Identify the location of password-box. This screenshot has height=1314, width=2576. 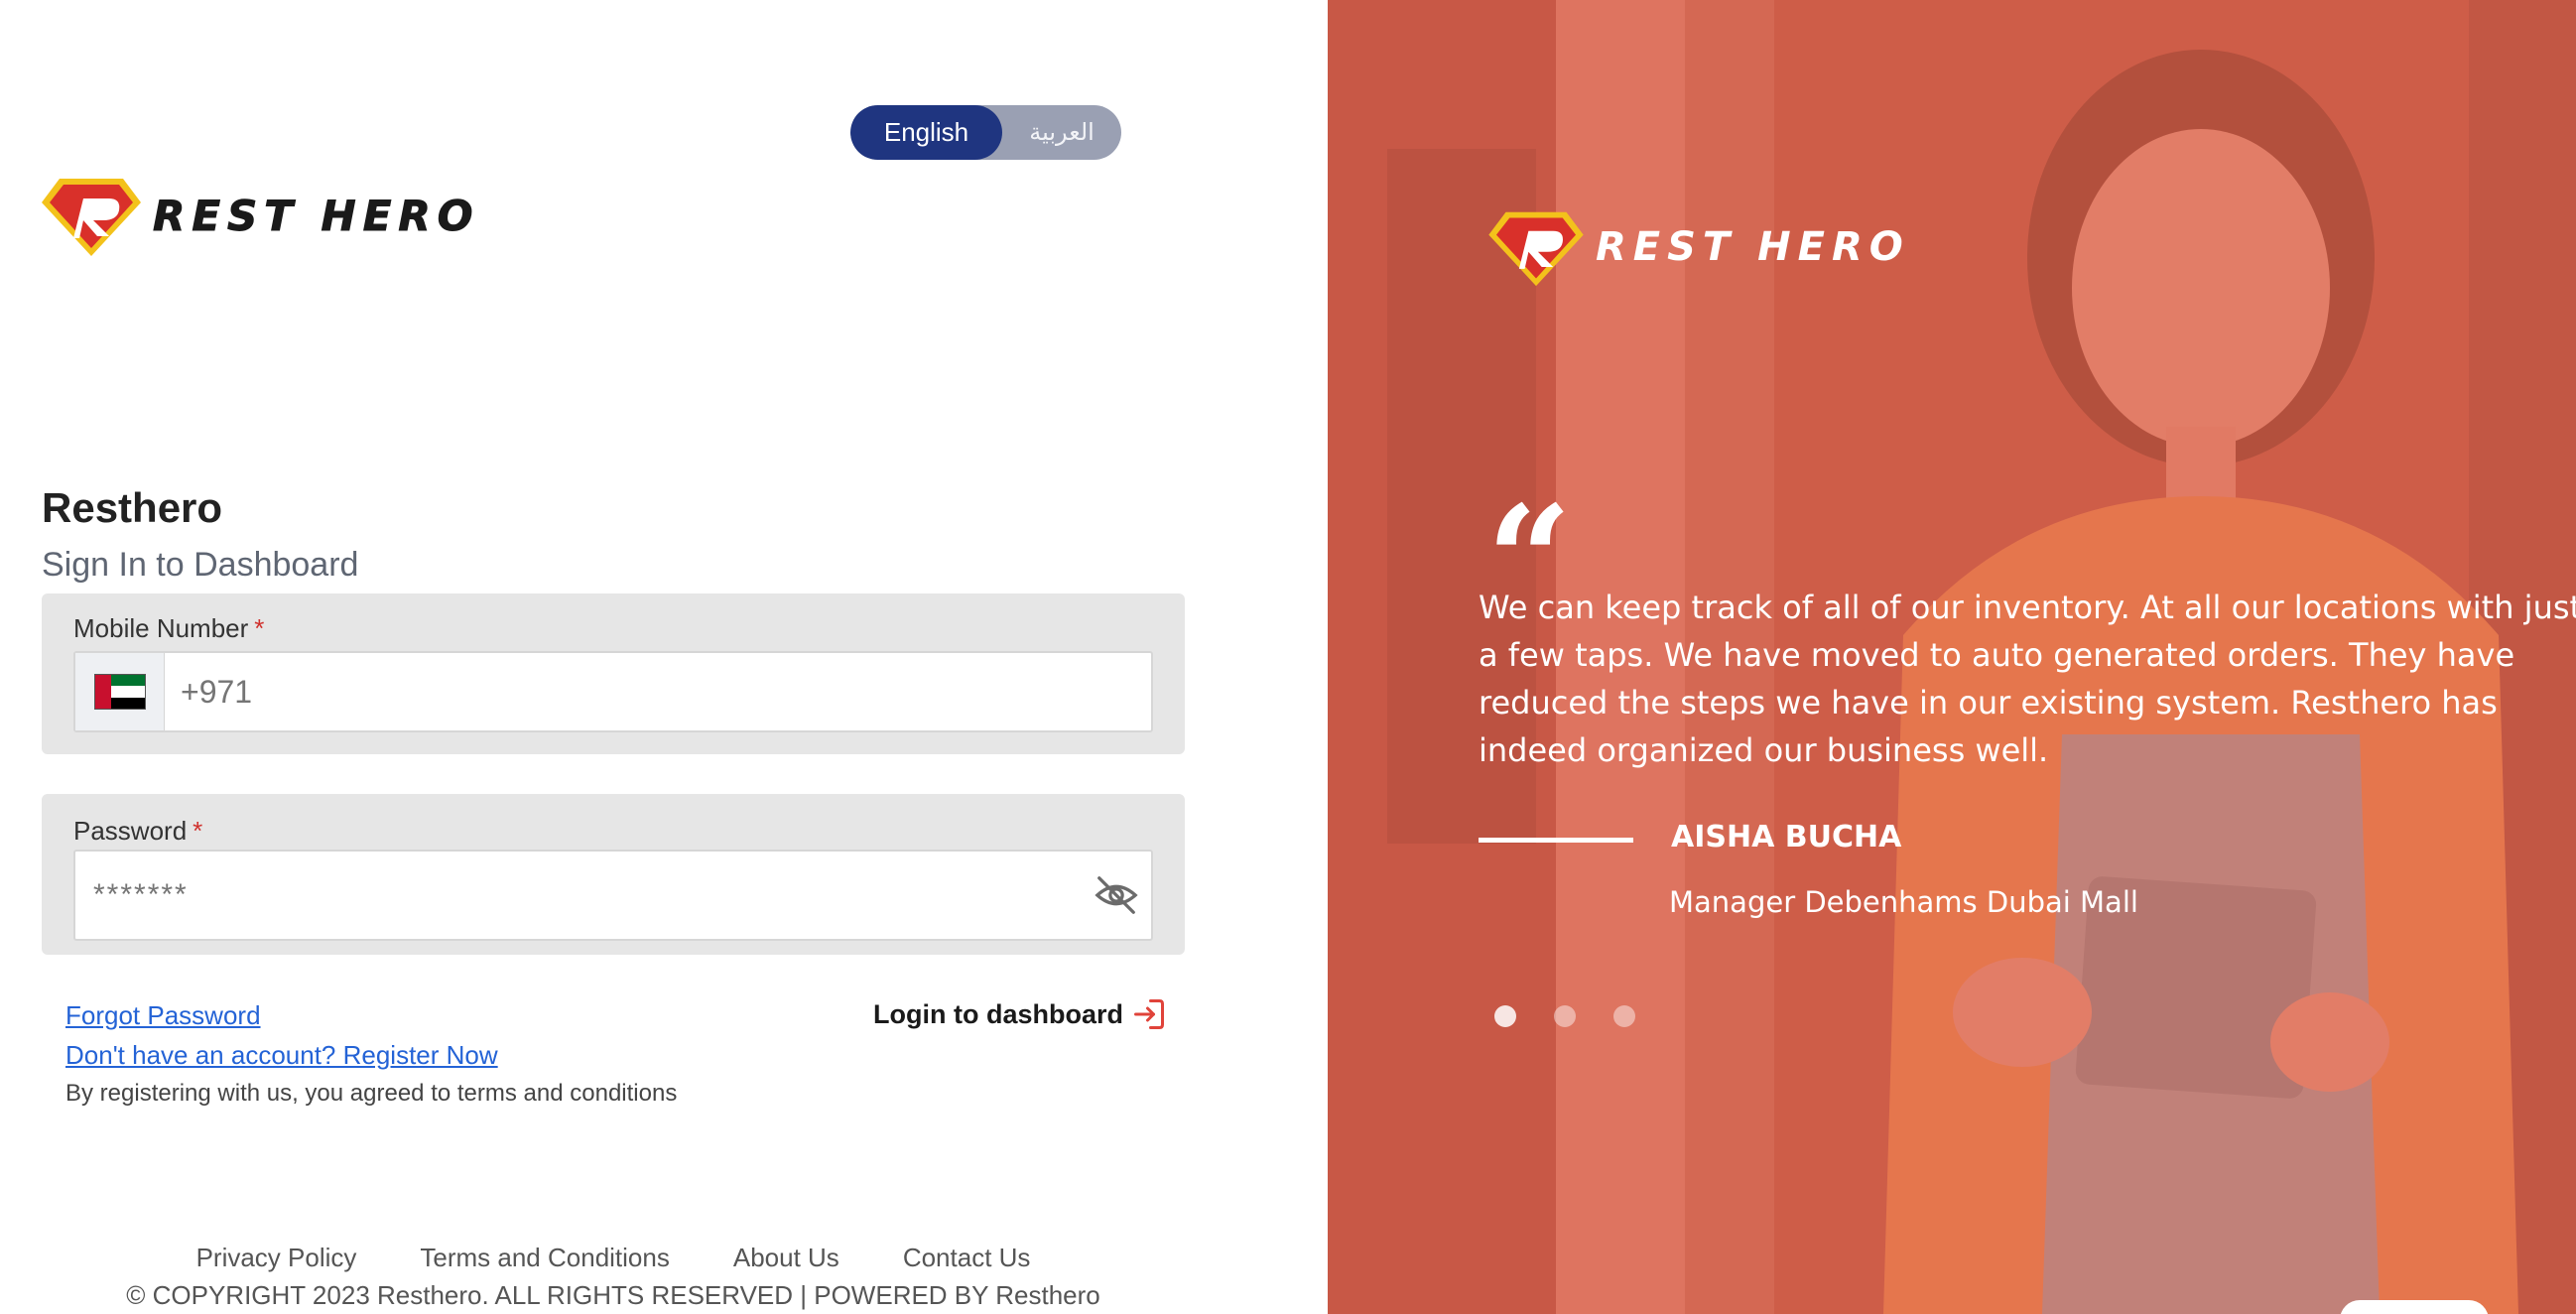
(613, 896).